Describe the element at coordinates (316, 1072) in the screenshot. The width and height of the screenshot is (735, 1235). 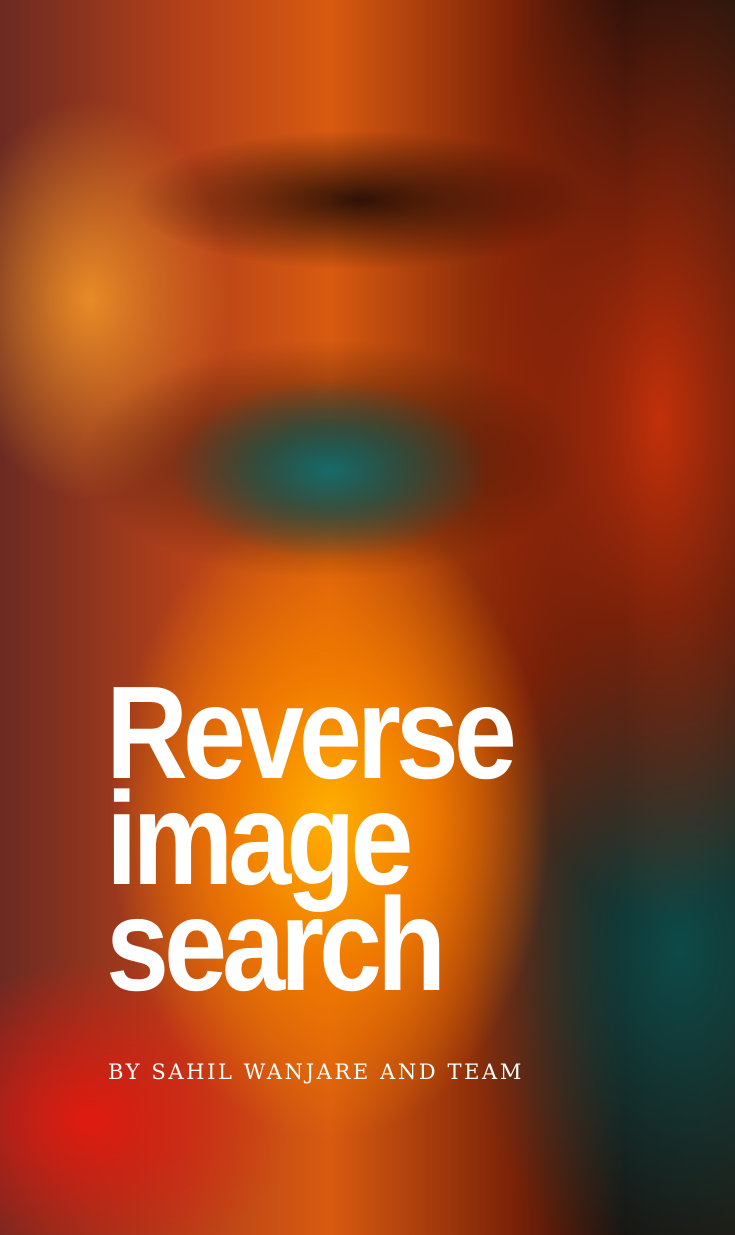
I see `byline: BY SAHIL WANJARE AND TEAM` at that location.